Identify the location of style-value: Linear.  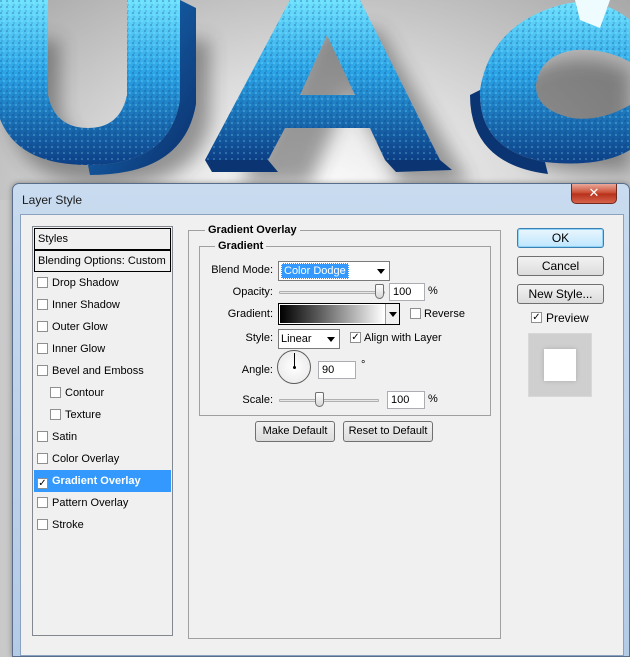
(296, 339).